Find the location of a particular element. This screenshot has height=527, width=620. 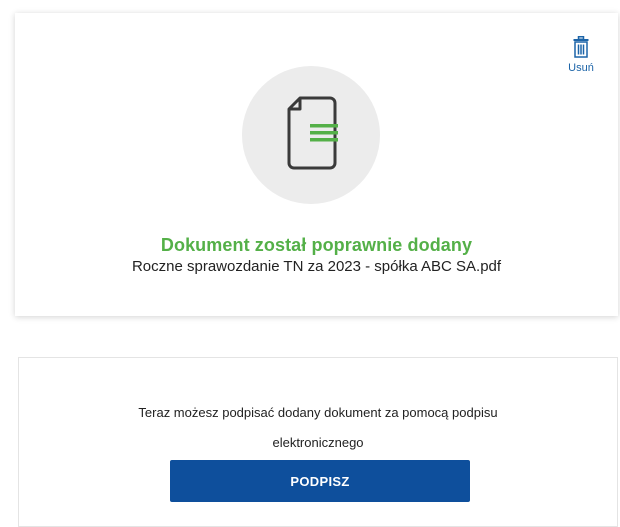

document-icon is located at coordinates (312, 133).